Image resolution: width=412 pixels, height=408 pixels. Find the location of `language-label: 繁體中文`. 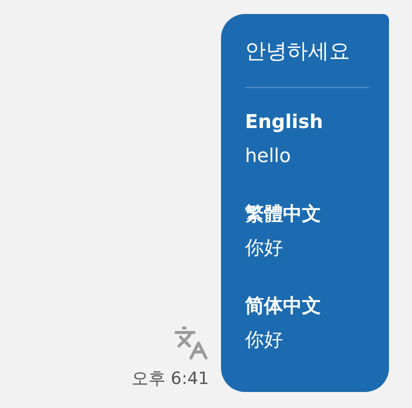

language-label: 繁體中文 is located at coordinates (283, 214).